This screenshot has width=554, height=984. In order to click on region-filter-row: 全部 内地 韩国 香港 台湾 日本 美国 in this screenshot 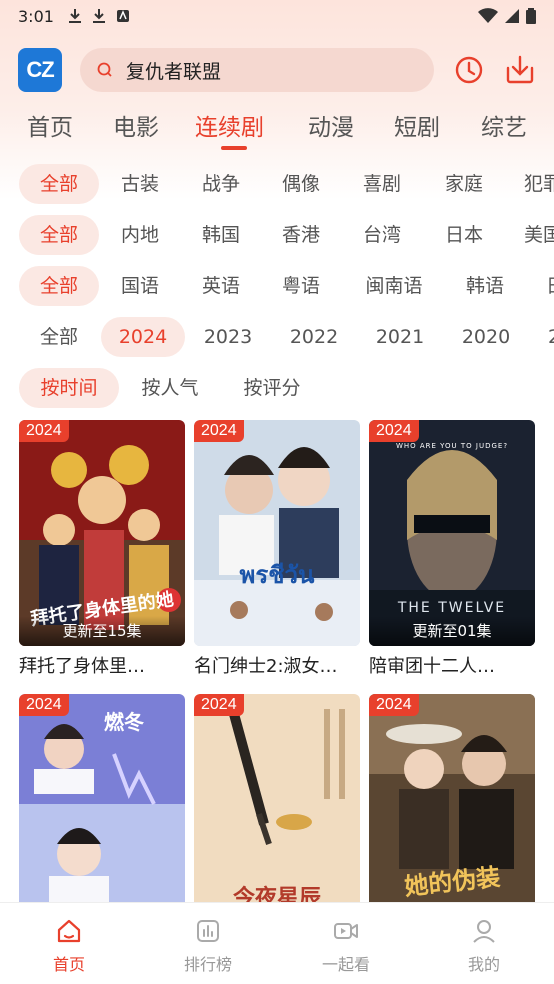, I will do `click(277, 235)`.